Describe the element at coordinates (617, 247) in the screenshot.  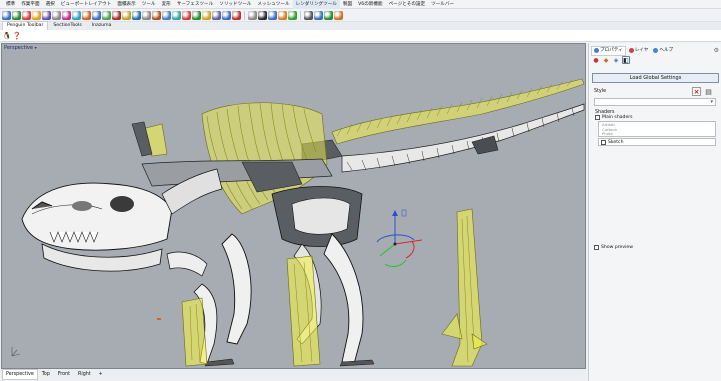
I see `show-preview-label: Show preview` at that location.